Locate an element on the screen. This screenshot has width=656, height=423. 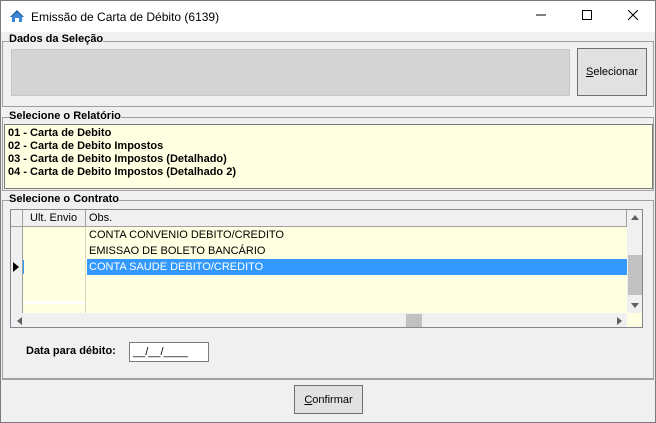
maximize-icon is located at coordinates (587, 16).